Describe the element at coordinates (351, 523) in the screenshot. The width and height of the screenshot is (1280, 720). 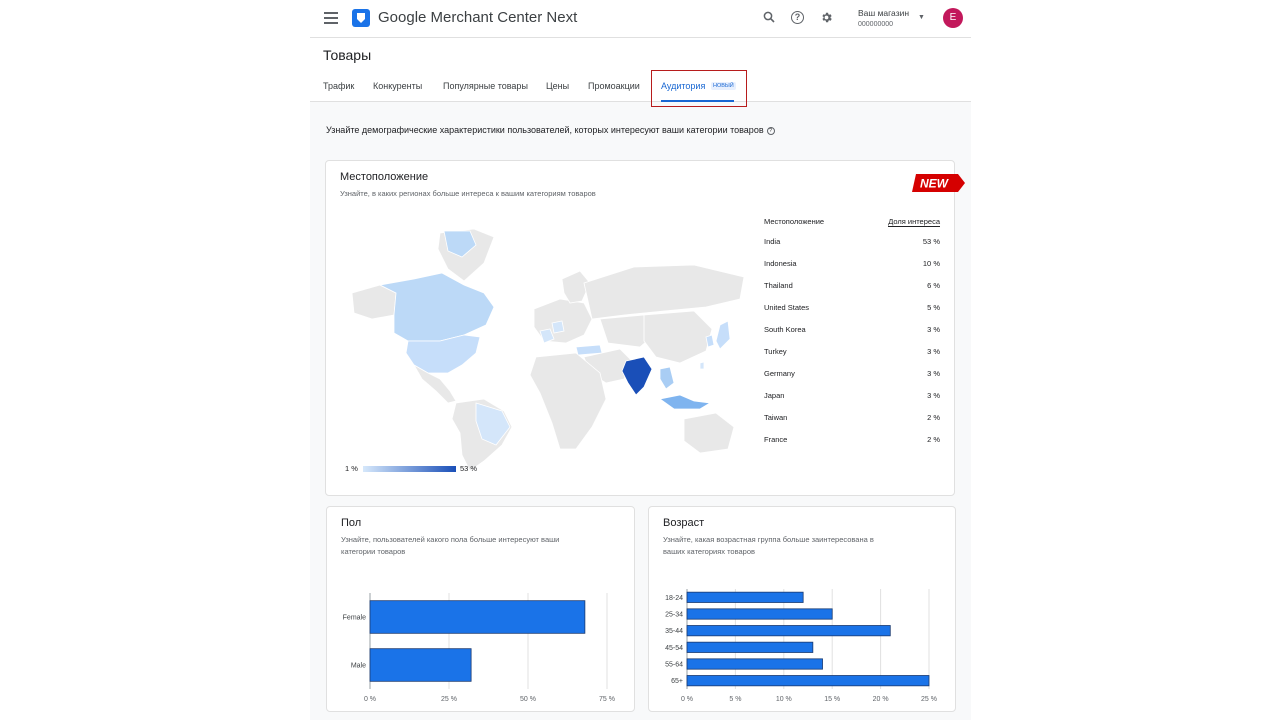
I see `gender-card-title: Пол` at that location.